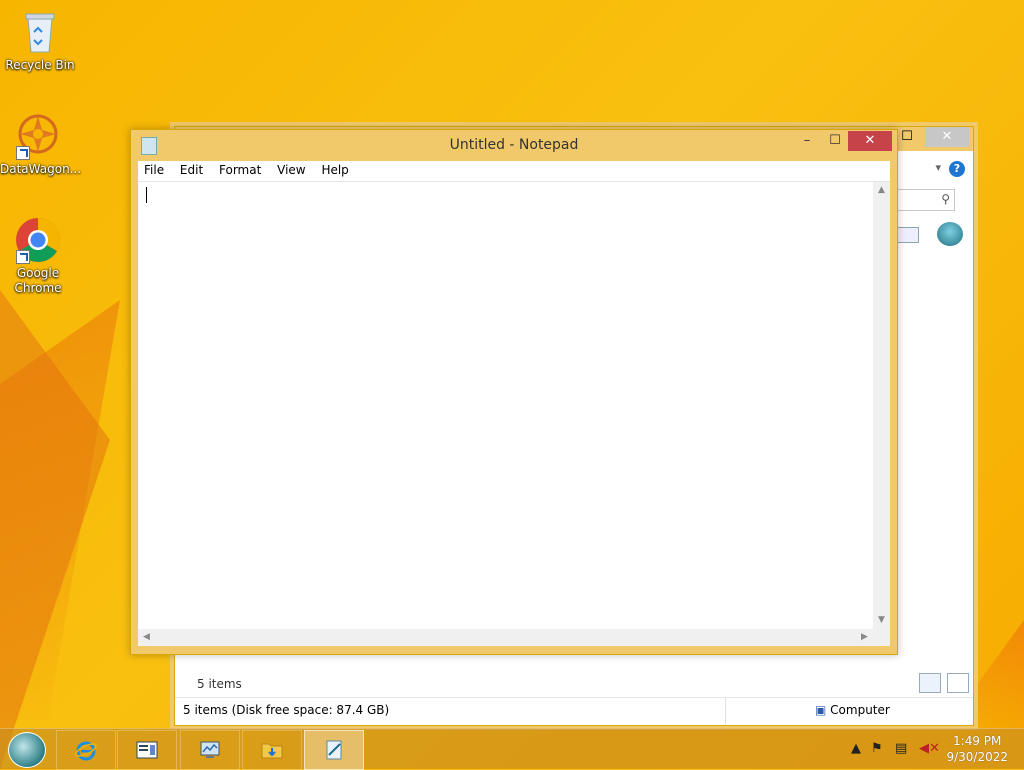 This screenshot has width=1024, height=770. What do you see at coordinates (514, 171) in the screenshot?
I see `menu-bar: File Edit Format View Help` at bounding box center [514, 171].